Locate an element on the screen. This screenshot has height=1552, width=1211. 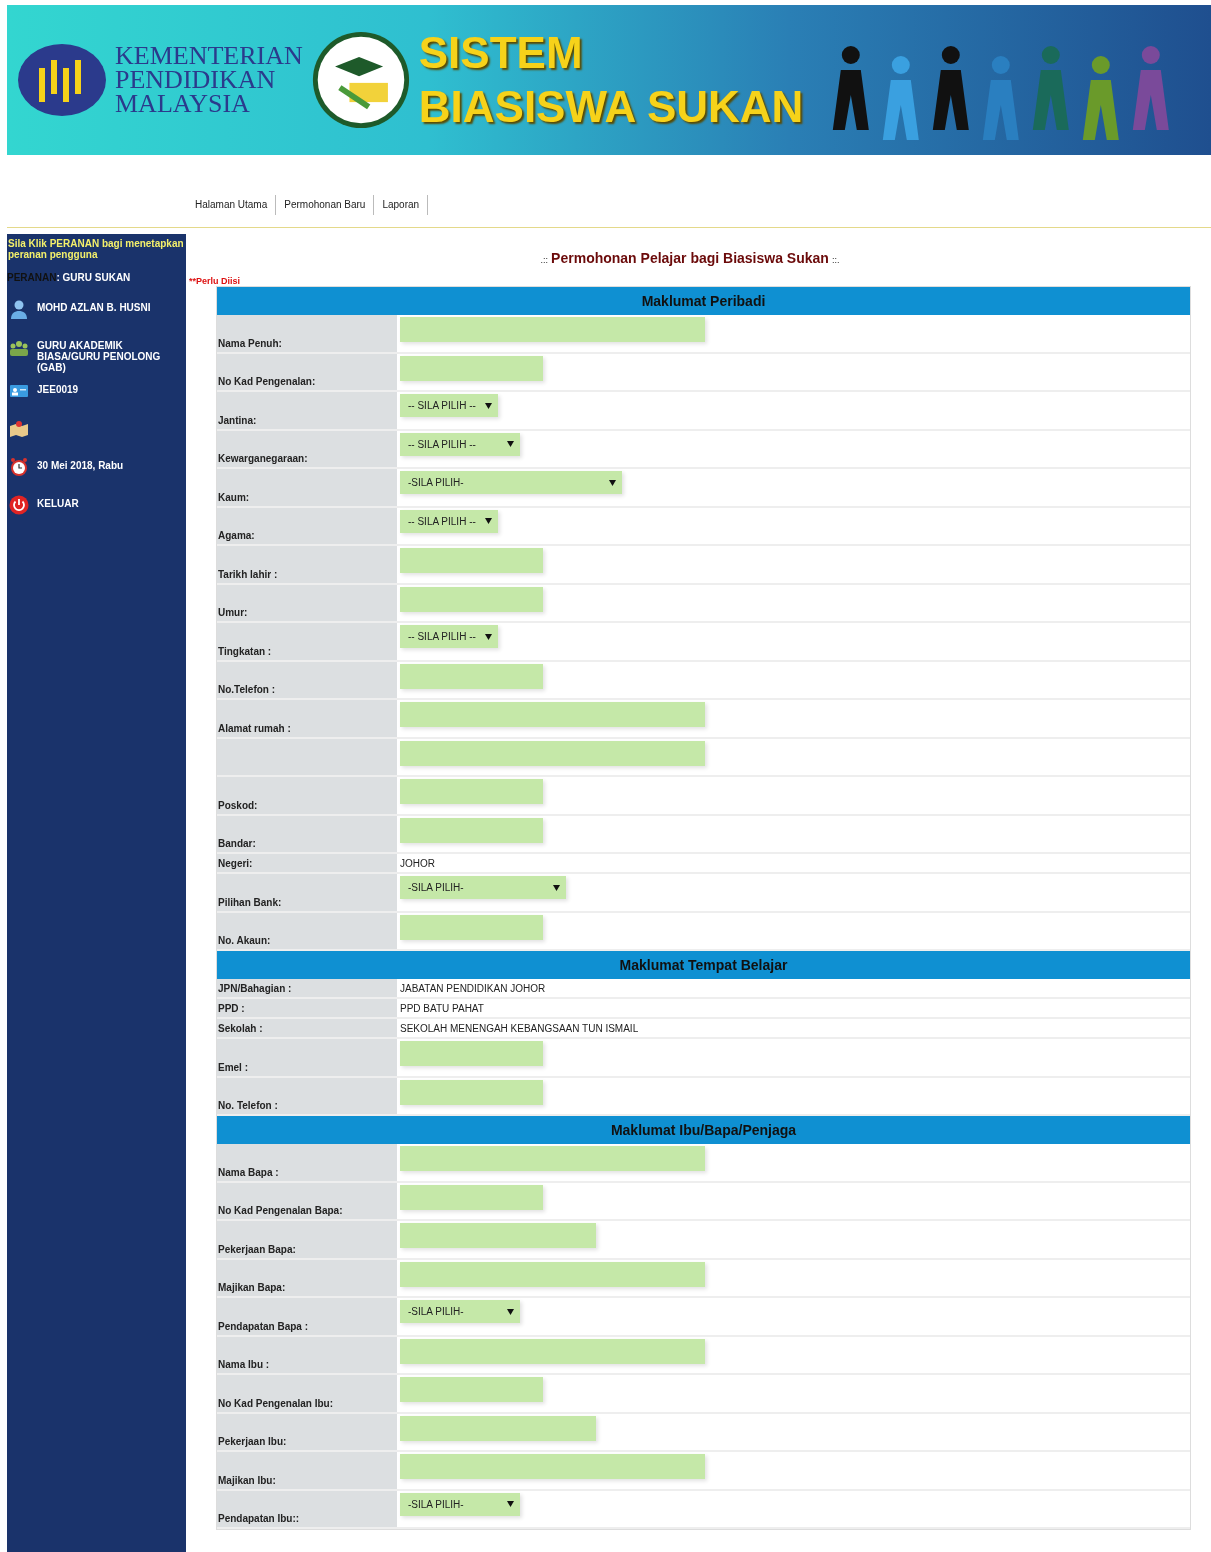
role-notice: Sila Klik PERANAN bagi menetapkan peranan pengguna is located at coordinates (96, 248).